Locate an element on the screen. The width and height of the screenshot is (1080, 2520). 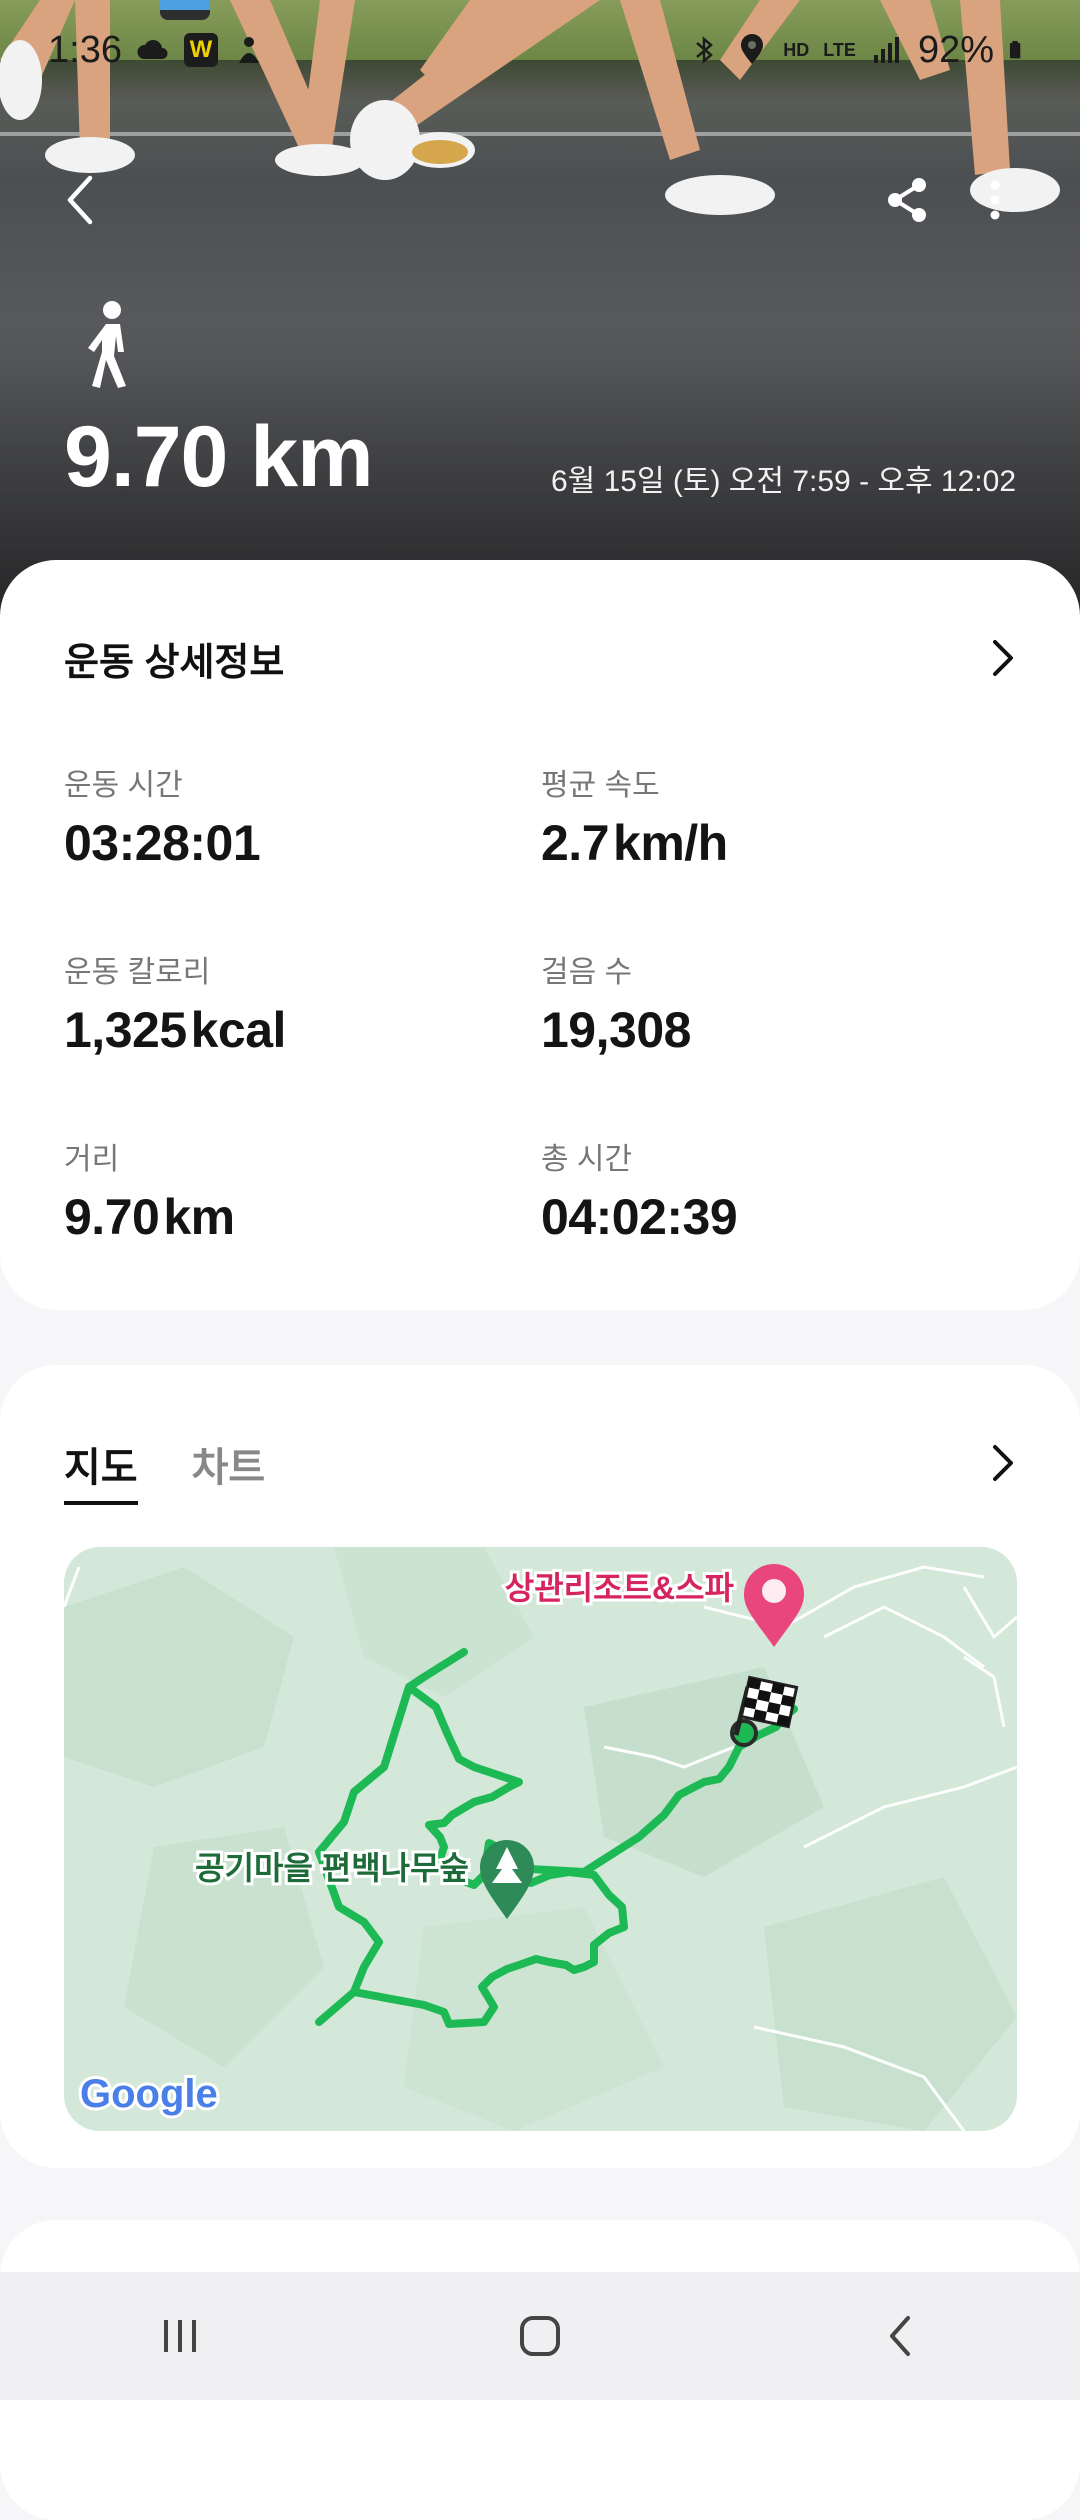
details-header: 운동 상세정보 is located at coordinates (548, 658).